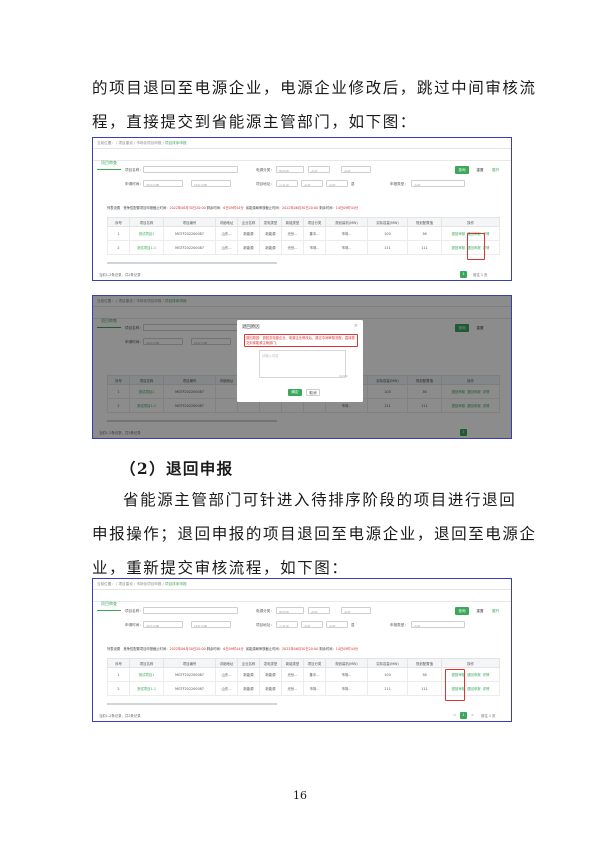  I want to click on col-header: 序号, so click(118, 663).